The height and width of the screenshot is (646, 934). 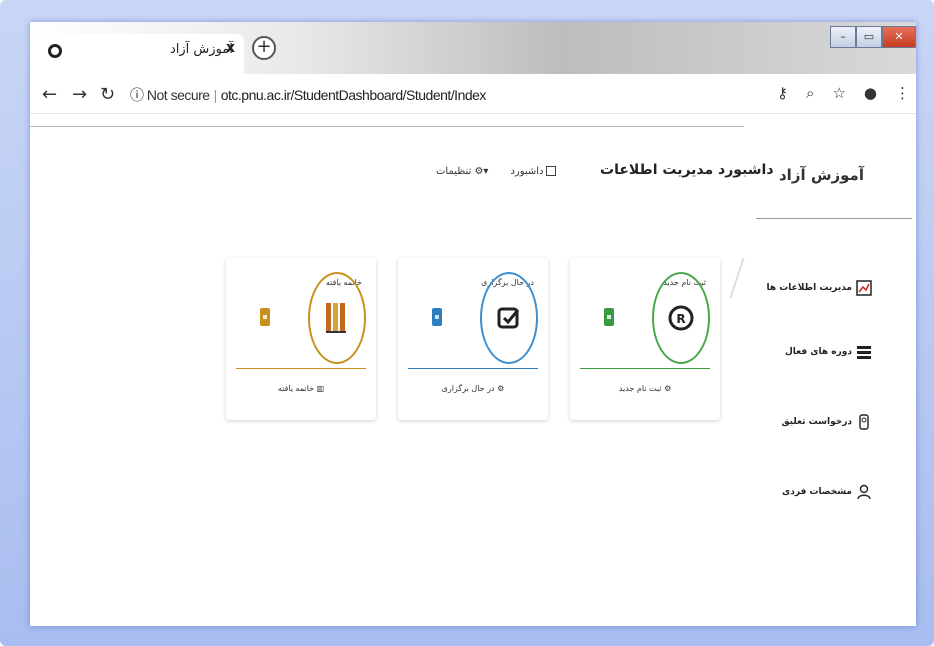 I want to click on dashboard-icon, so click(x=550, y=171).